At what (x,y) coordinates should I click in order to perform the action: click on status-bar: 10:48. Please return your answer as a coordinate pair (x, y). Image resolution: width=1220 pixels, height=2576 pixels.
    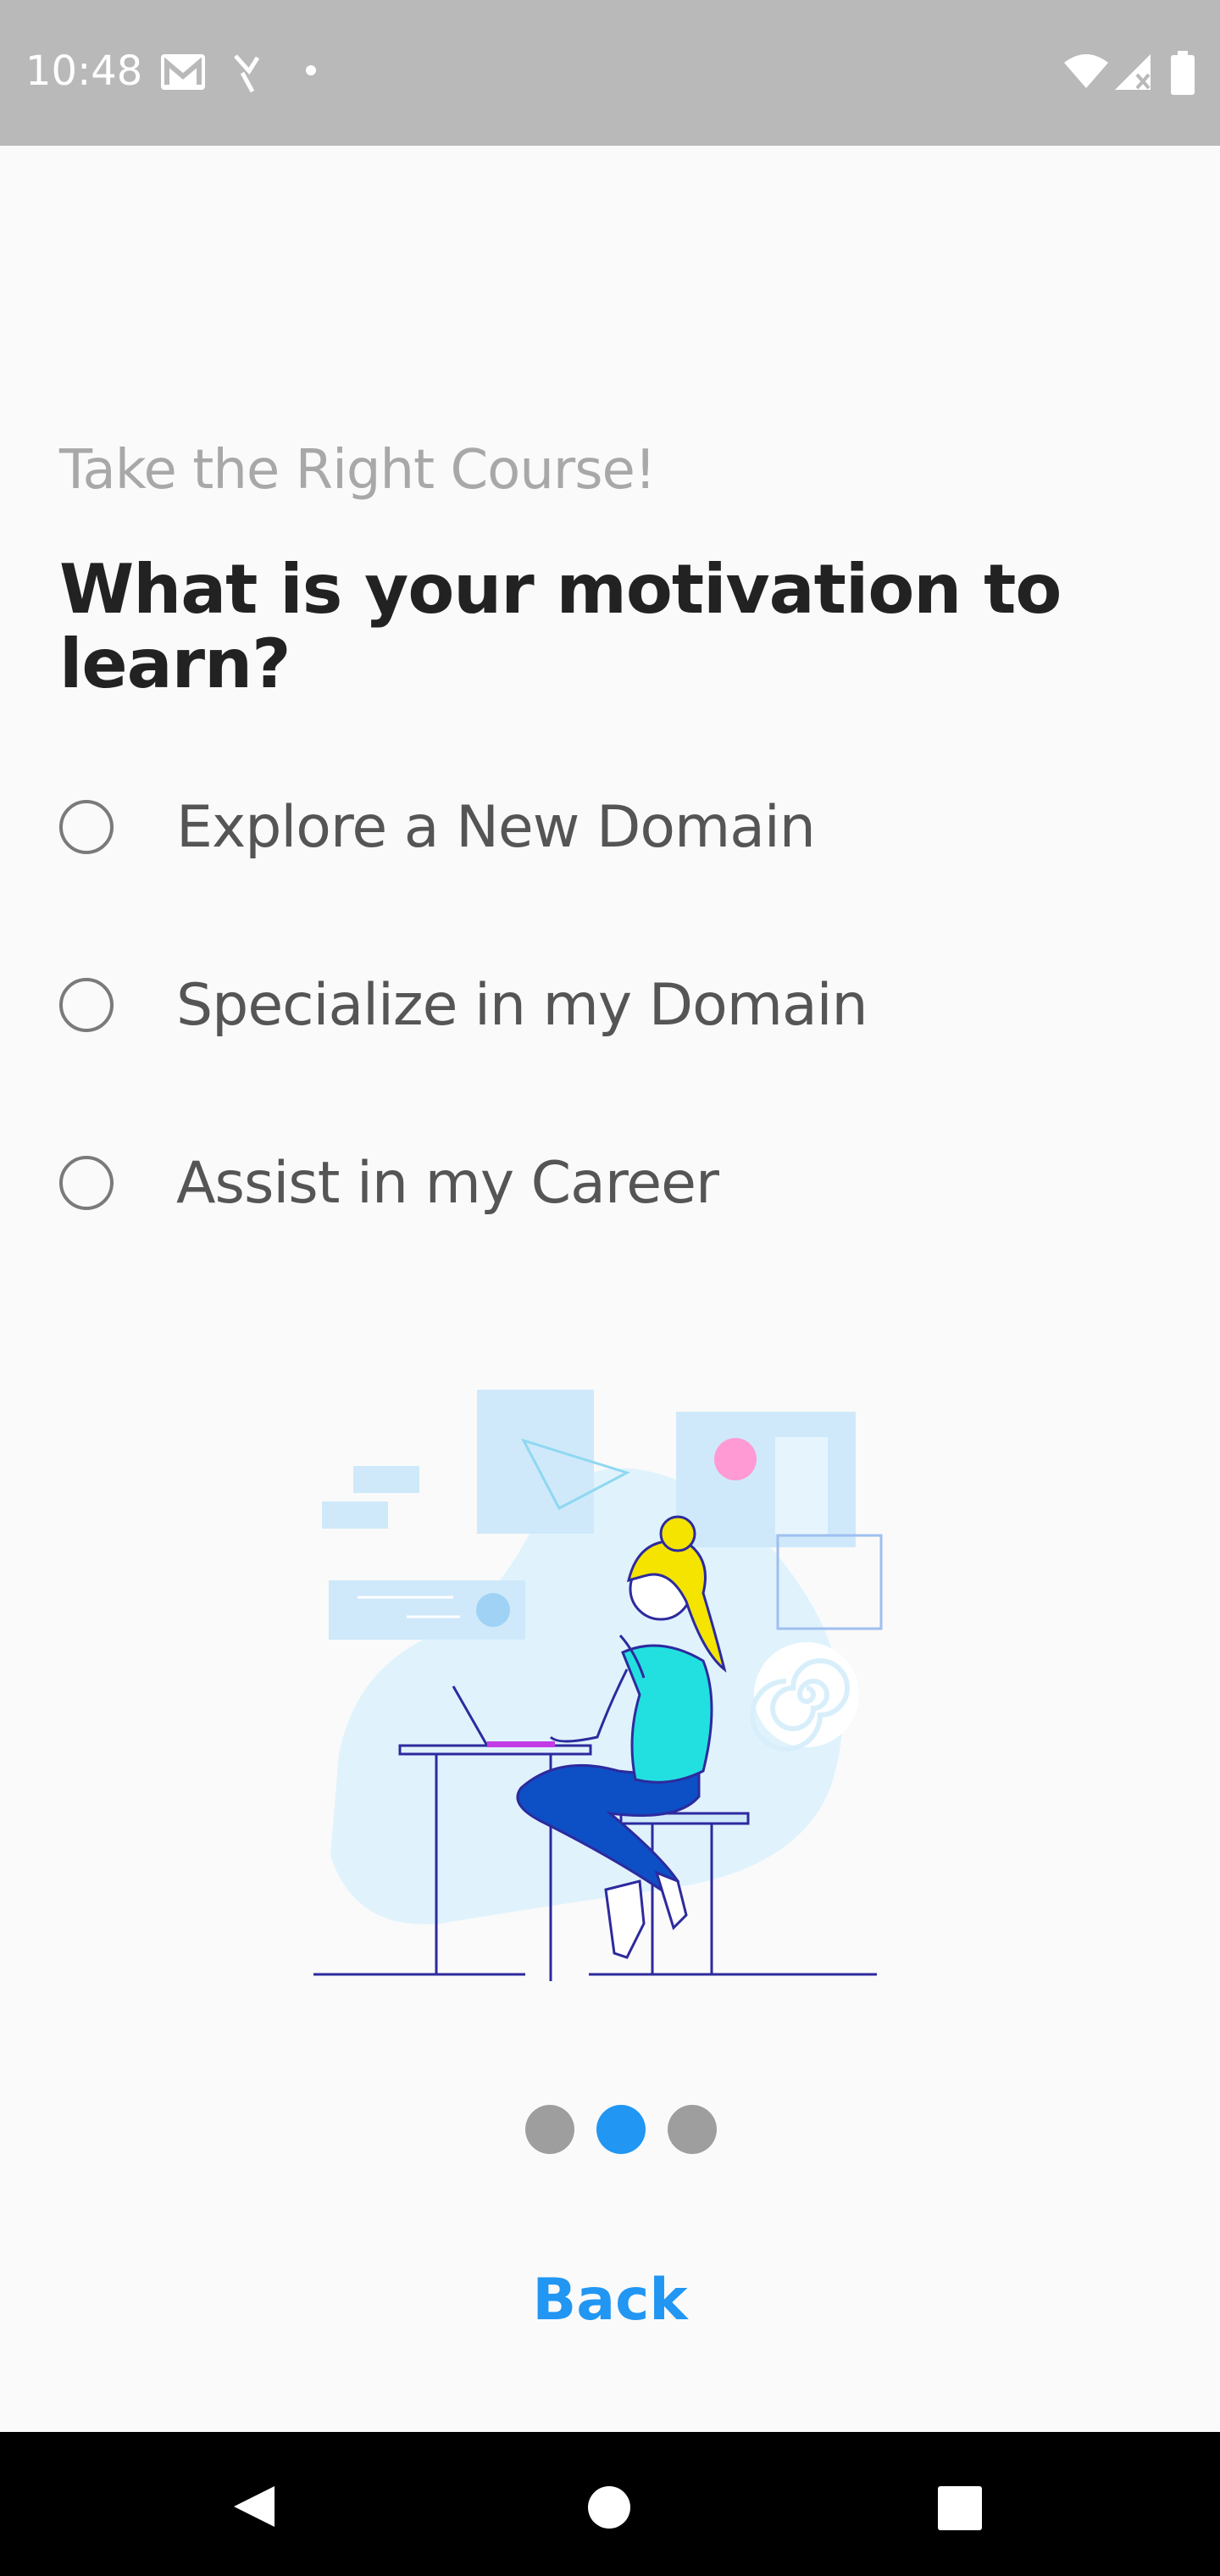
    Looking at the image, I should click on (610, 73).